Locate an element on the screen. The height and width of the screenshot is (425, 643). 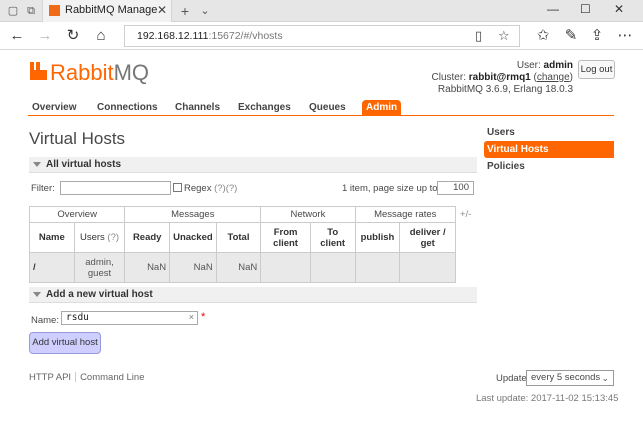
regex-help: (?)(?) is located at coordinates (225, 188).